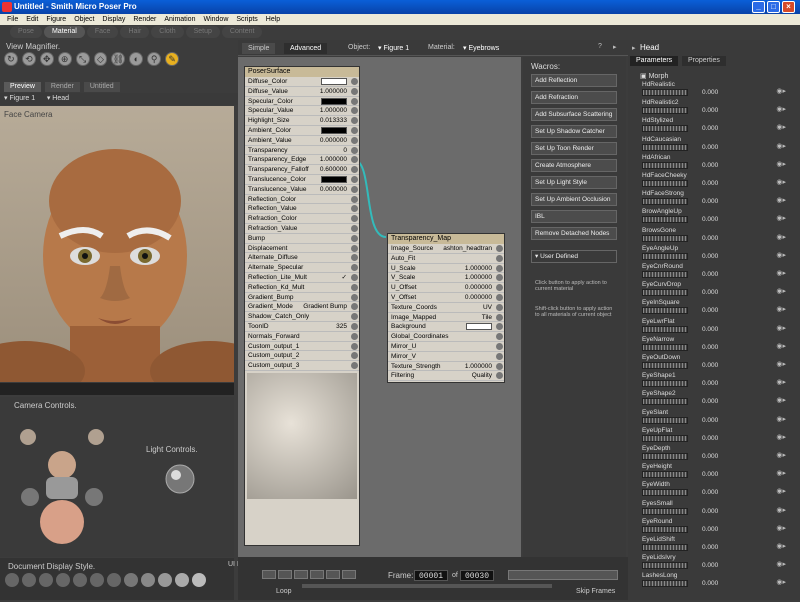 This screenshot has height=602, width=800. Describe the element at coordinates (302, 258) in the screenshot. I see `node-row: Alternate_Diffuse` at that location.